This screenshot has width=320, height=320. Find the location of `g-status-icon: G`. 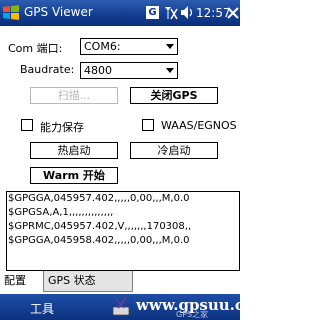

g-status-icon: G is located at coordinates (152, 12).